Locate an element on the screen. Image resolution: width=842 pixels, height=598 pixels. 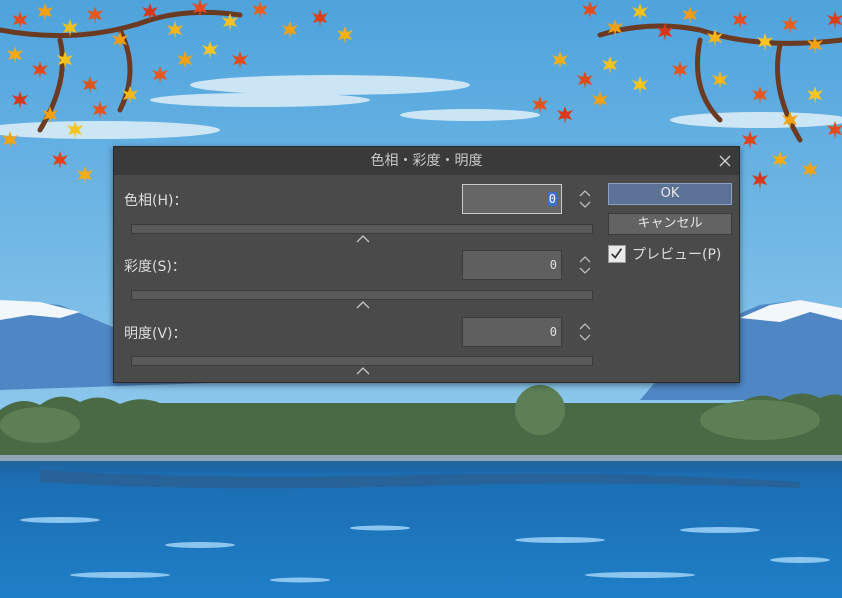
dialog-titlebar: 色相・彩度・明度 is located at coordinates (426, 161).